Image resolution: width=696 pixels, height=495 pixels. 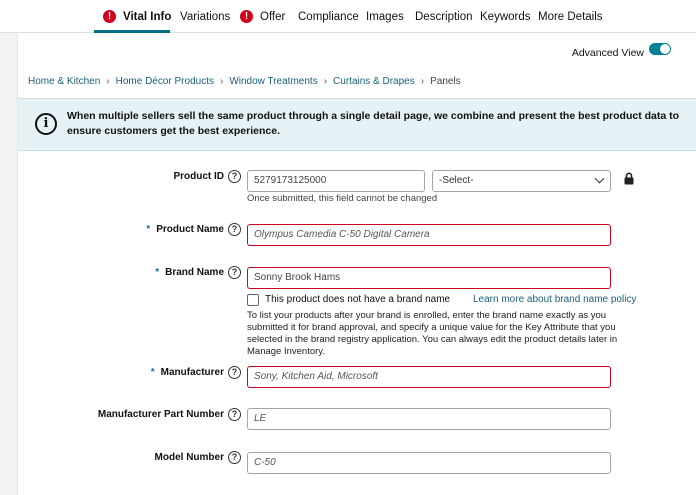 What do you see at coordinates (165, 81) in the screenshot?
I see `breadcrumb-item: Home Décor Products` at bounding box center [165, 81].